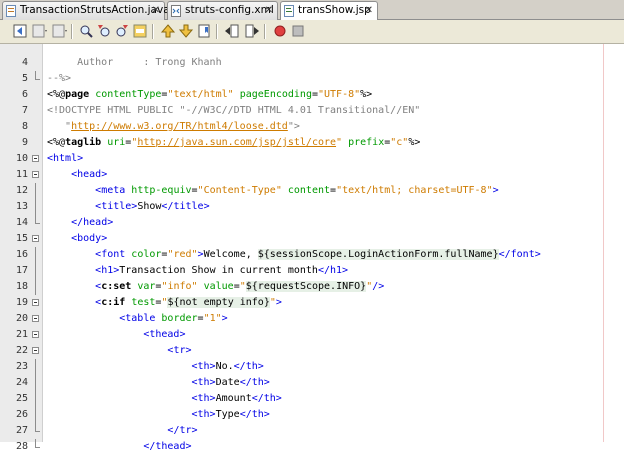 The height and width of the screenshot is (455, 624). I want to click on fold-end-marker, so click(37, 75).